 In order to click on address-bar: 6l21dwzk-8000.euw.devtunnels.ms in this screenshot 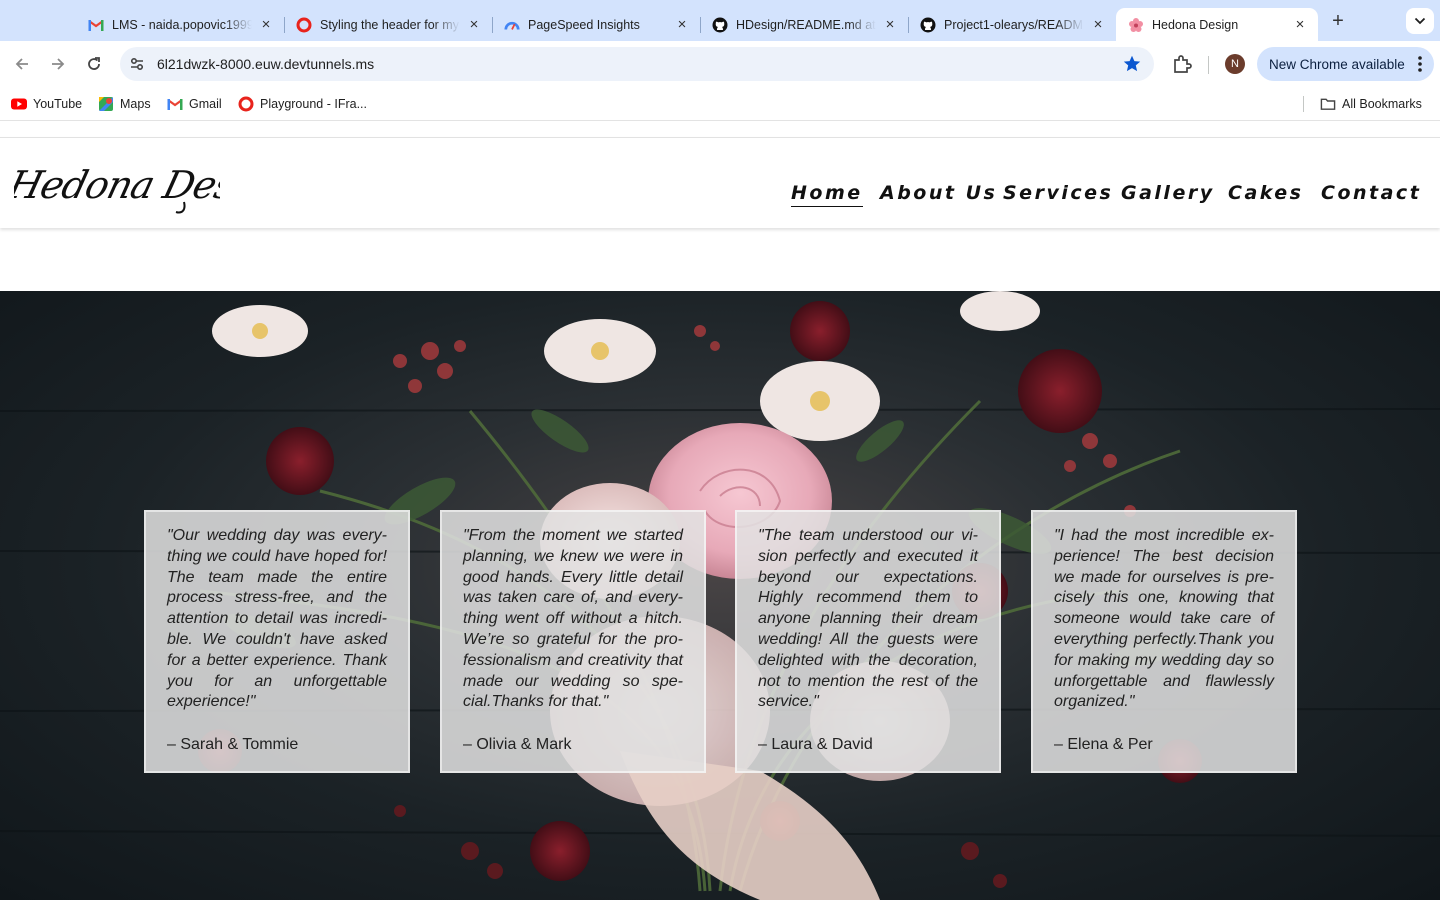, I will do `click(637, 64)`.